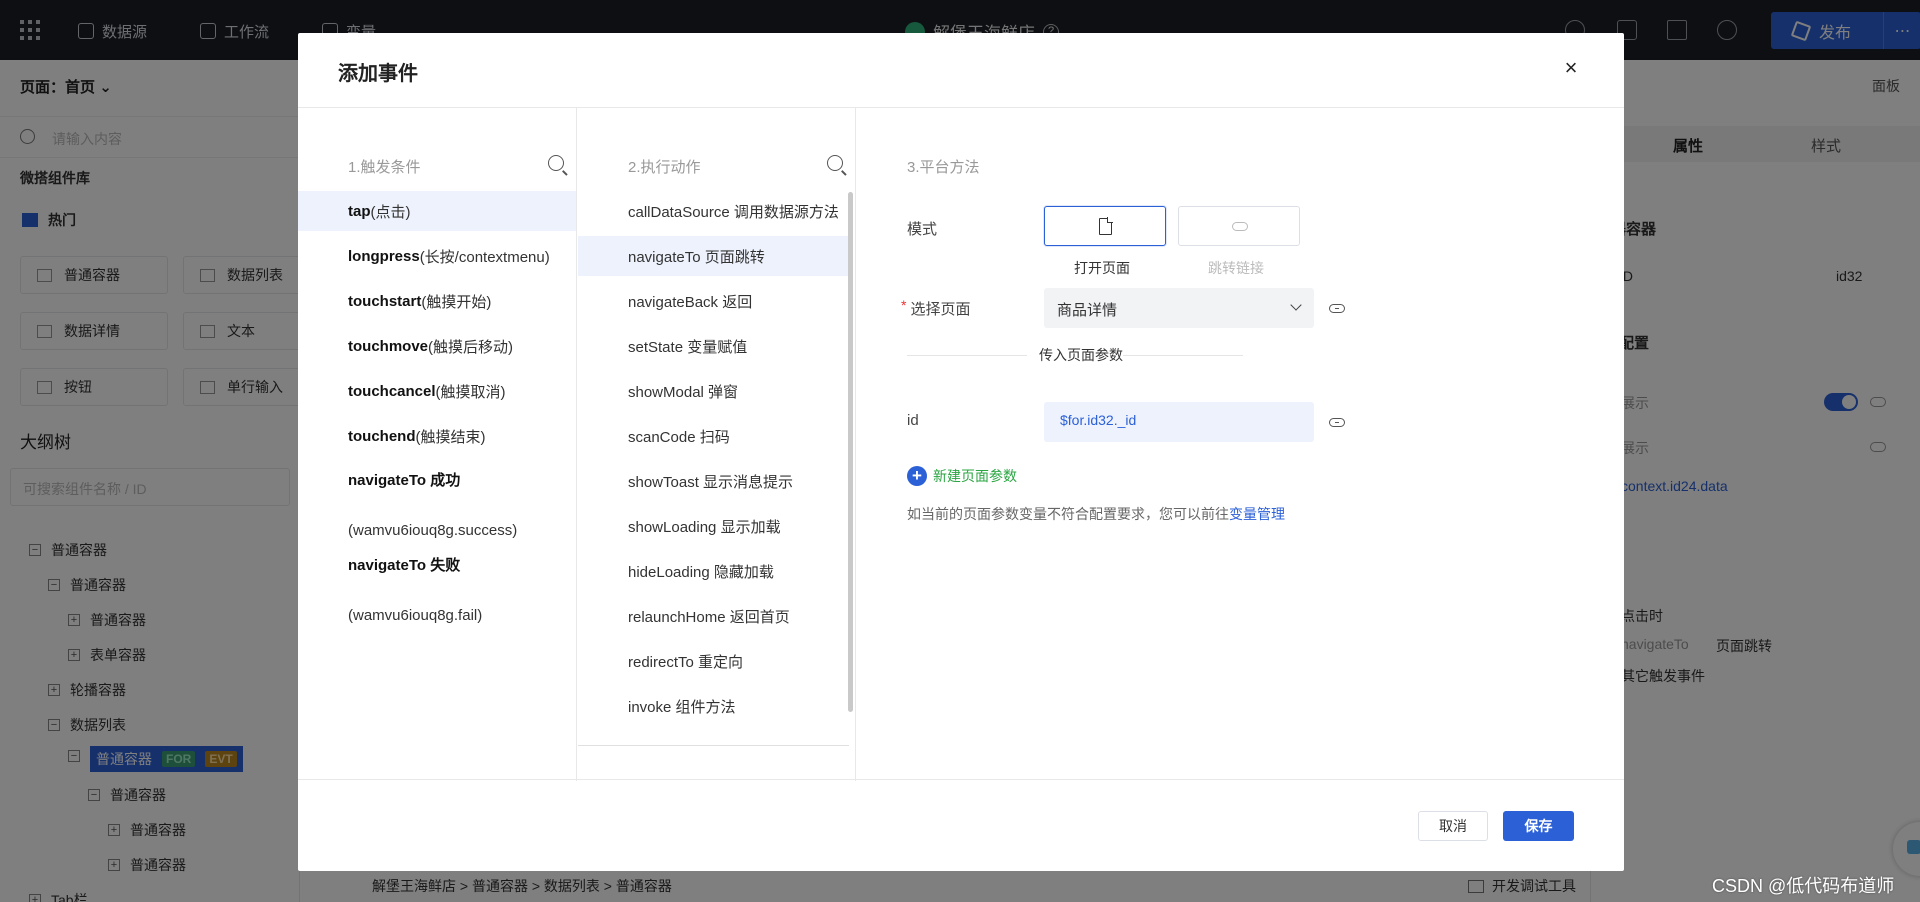 The image size is (1920, 902). I want to click on mode-jump-link-button, so click(1239, 226).